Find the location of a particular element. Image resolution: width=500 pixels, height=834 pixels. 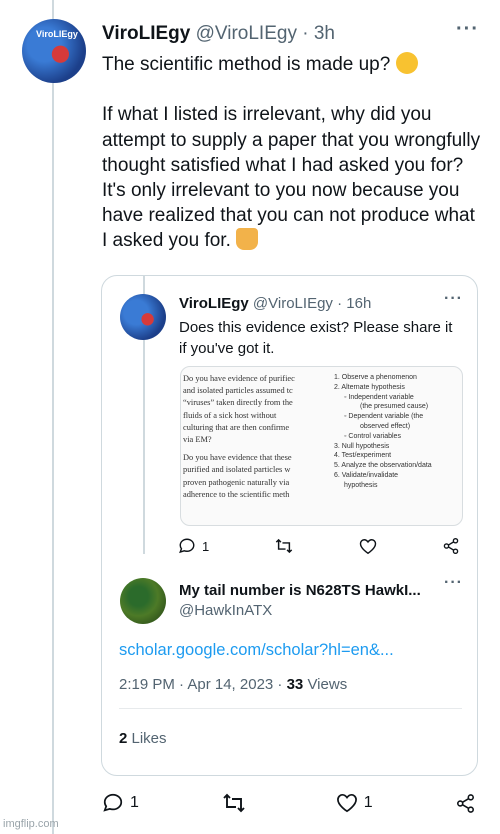

author-avatar: ViroLIEgy is located at coordinates (54, 51).